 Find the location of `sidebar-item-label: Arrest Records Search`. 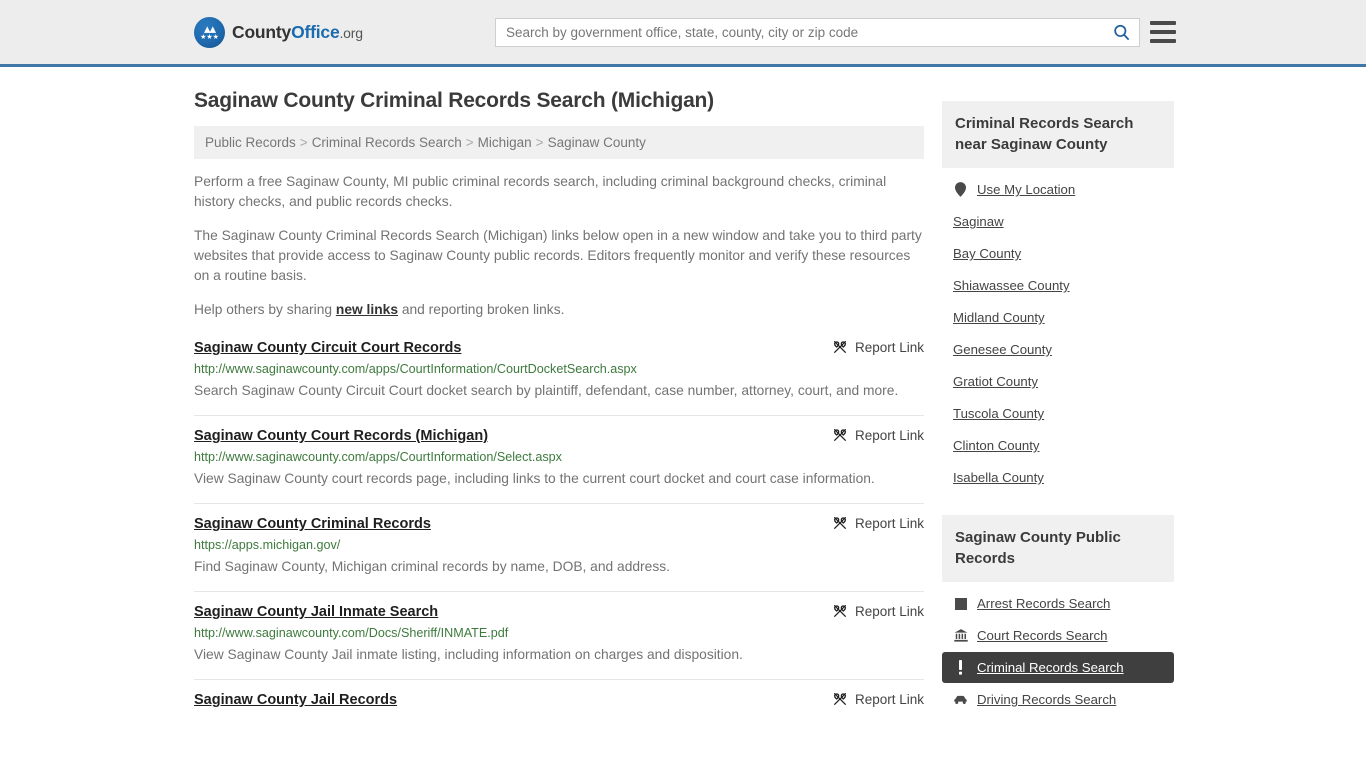

sidebar-item-label: Arrest Records Search is located at coordinates (1044, 603).